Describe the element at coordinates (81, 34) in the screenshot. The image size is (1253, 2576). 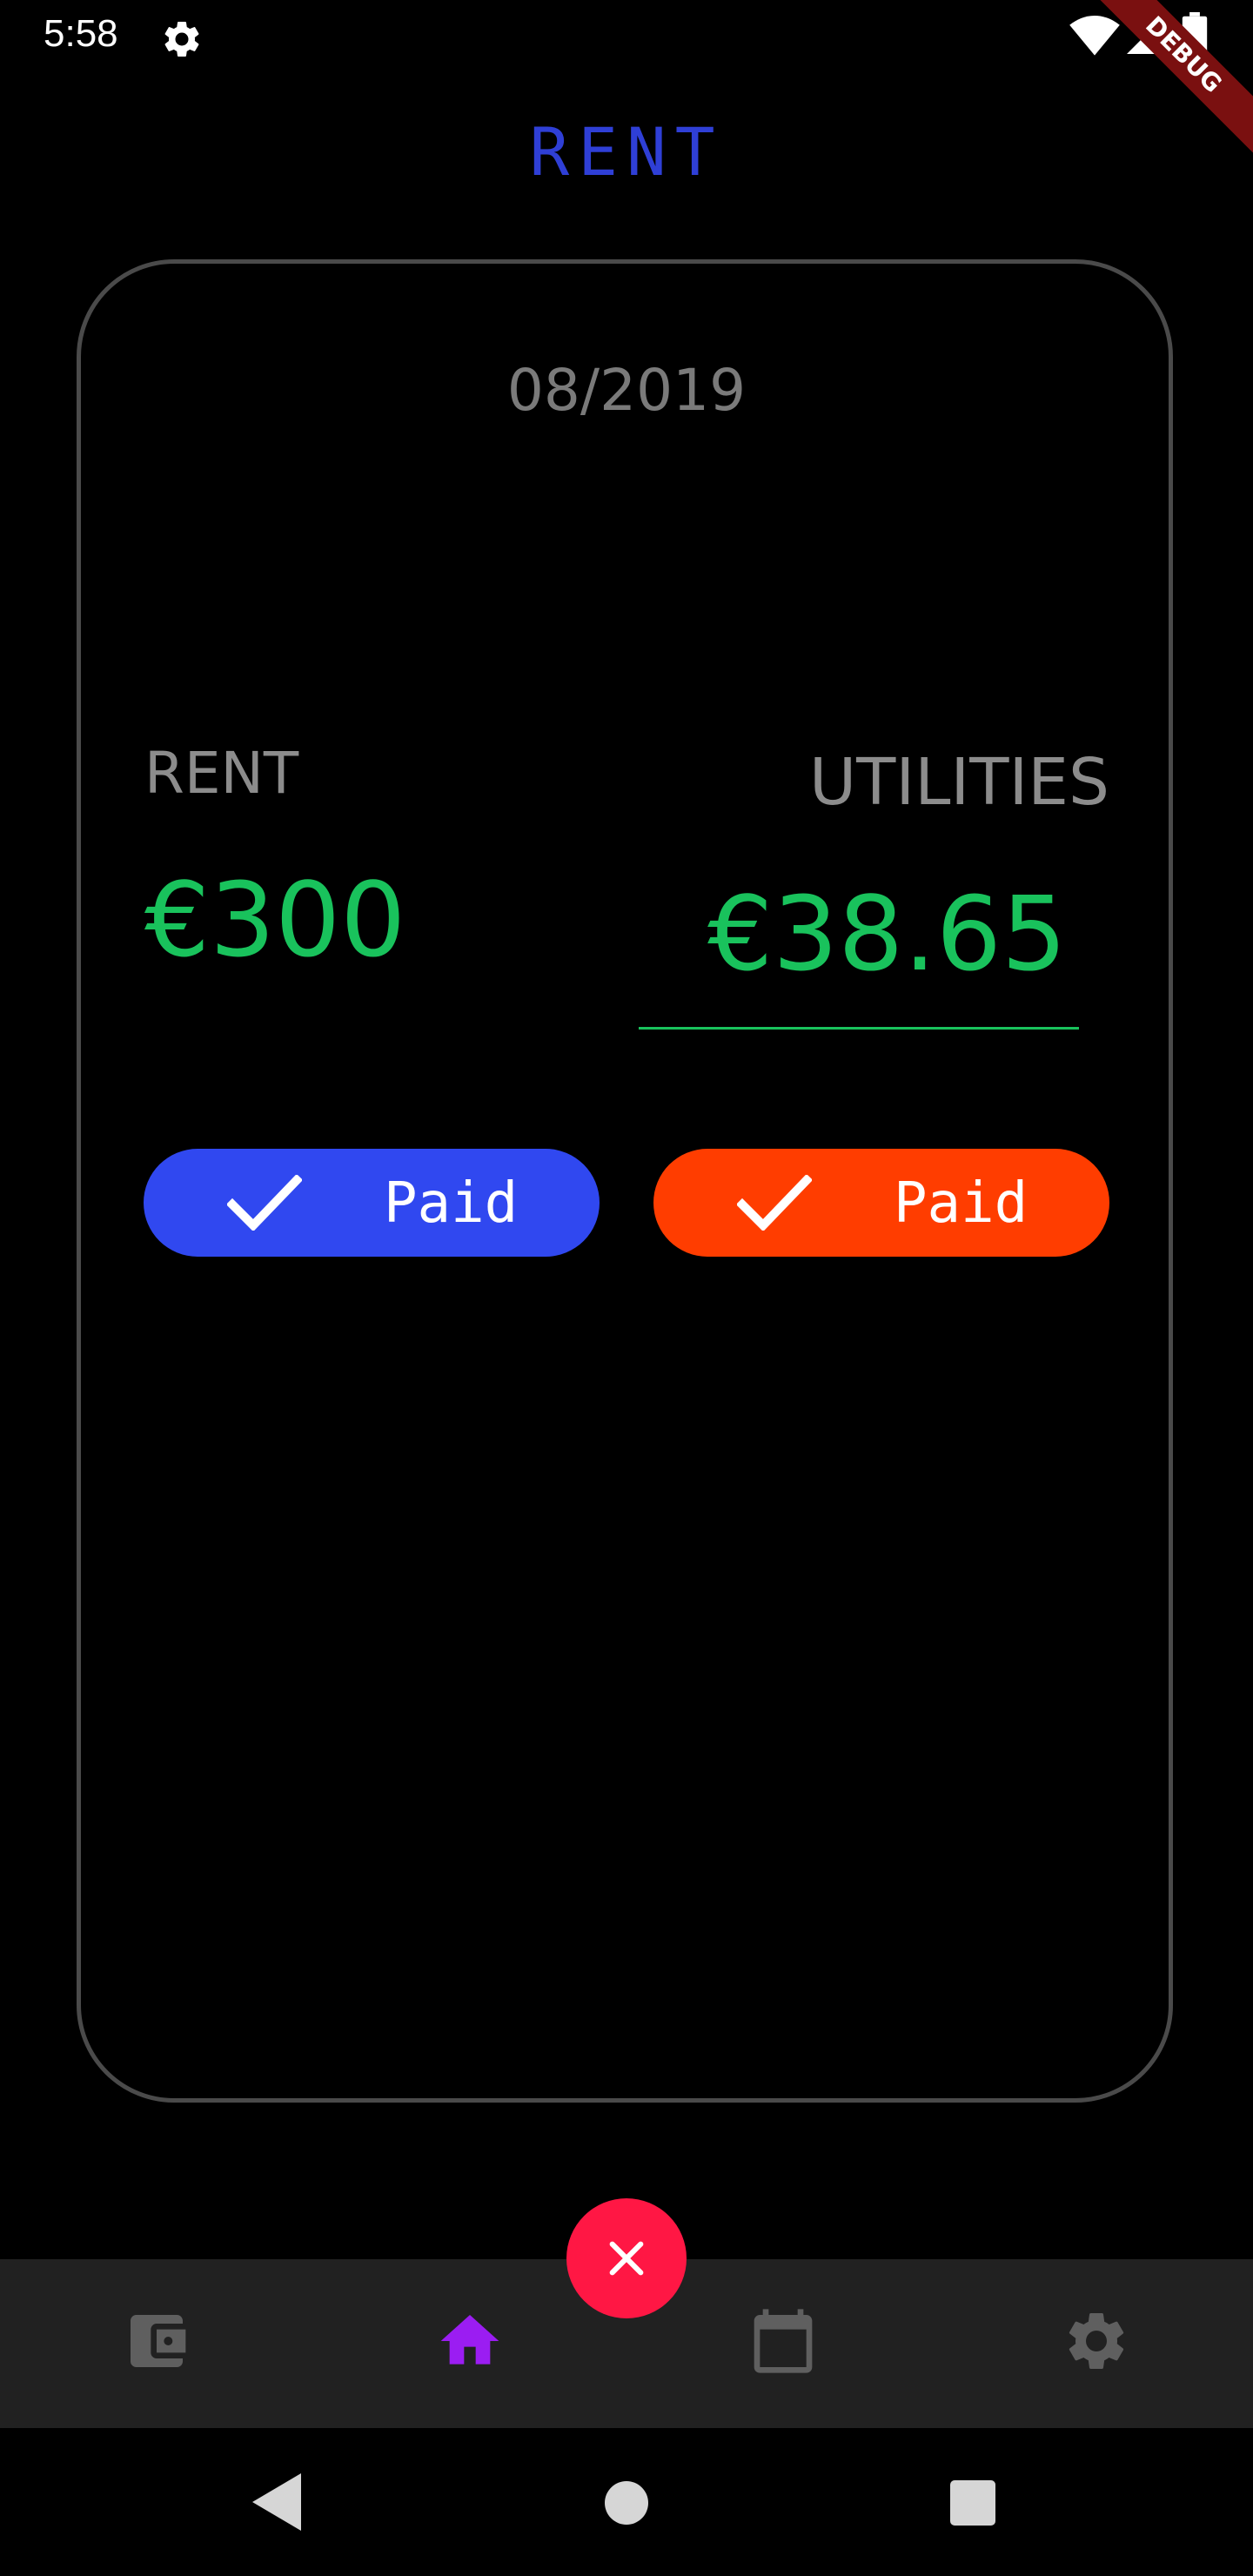
I see `status-time: 5:58` at that location.